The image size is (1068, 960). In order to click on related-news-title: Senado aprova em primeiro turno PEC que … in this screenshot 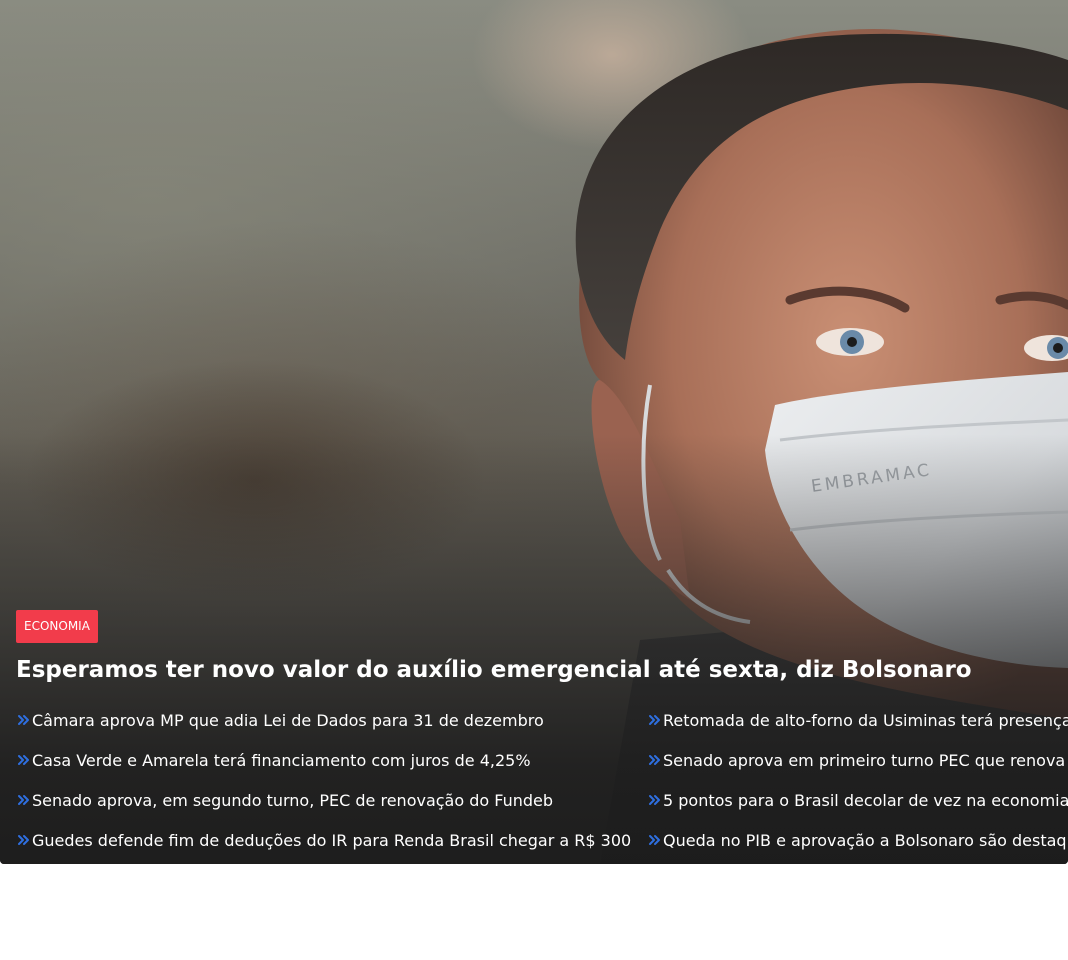, I will do `click(864, 760)`.